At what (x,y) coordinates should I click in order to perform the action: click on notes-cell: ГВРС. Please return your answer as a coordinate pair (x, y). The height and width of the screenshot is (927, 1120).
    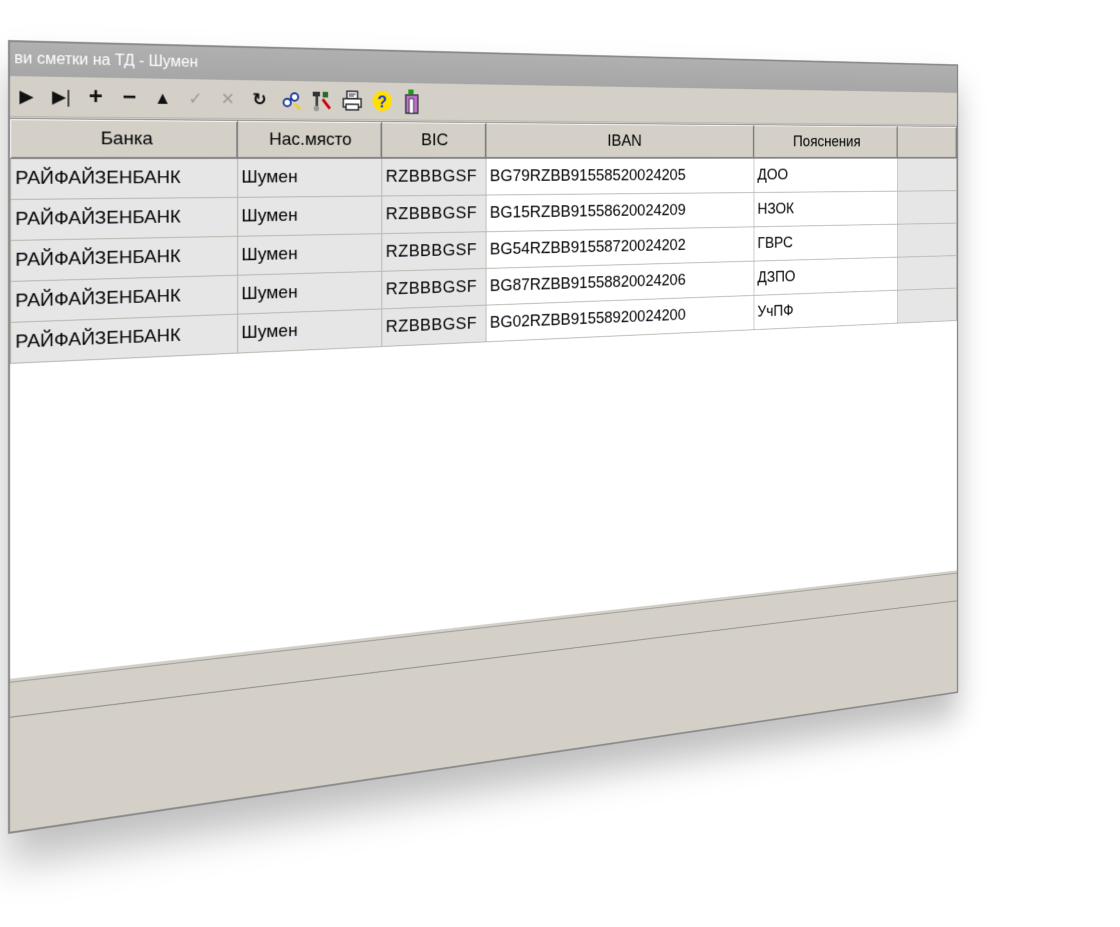
    Looking at the image, I should click on (826, 243).